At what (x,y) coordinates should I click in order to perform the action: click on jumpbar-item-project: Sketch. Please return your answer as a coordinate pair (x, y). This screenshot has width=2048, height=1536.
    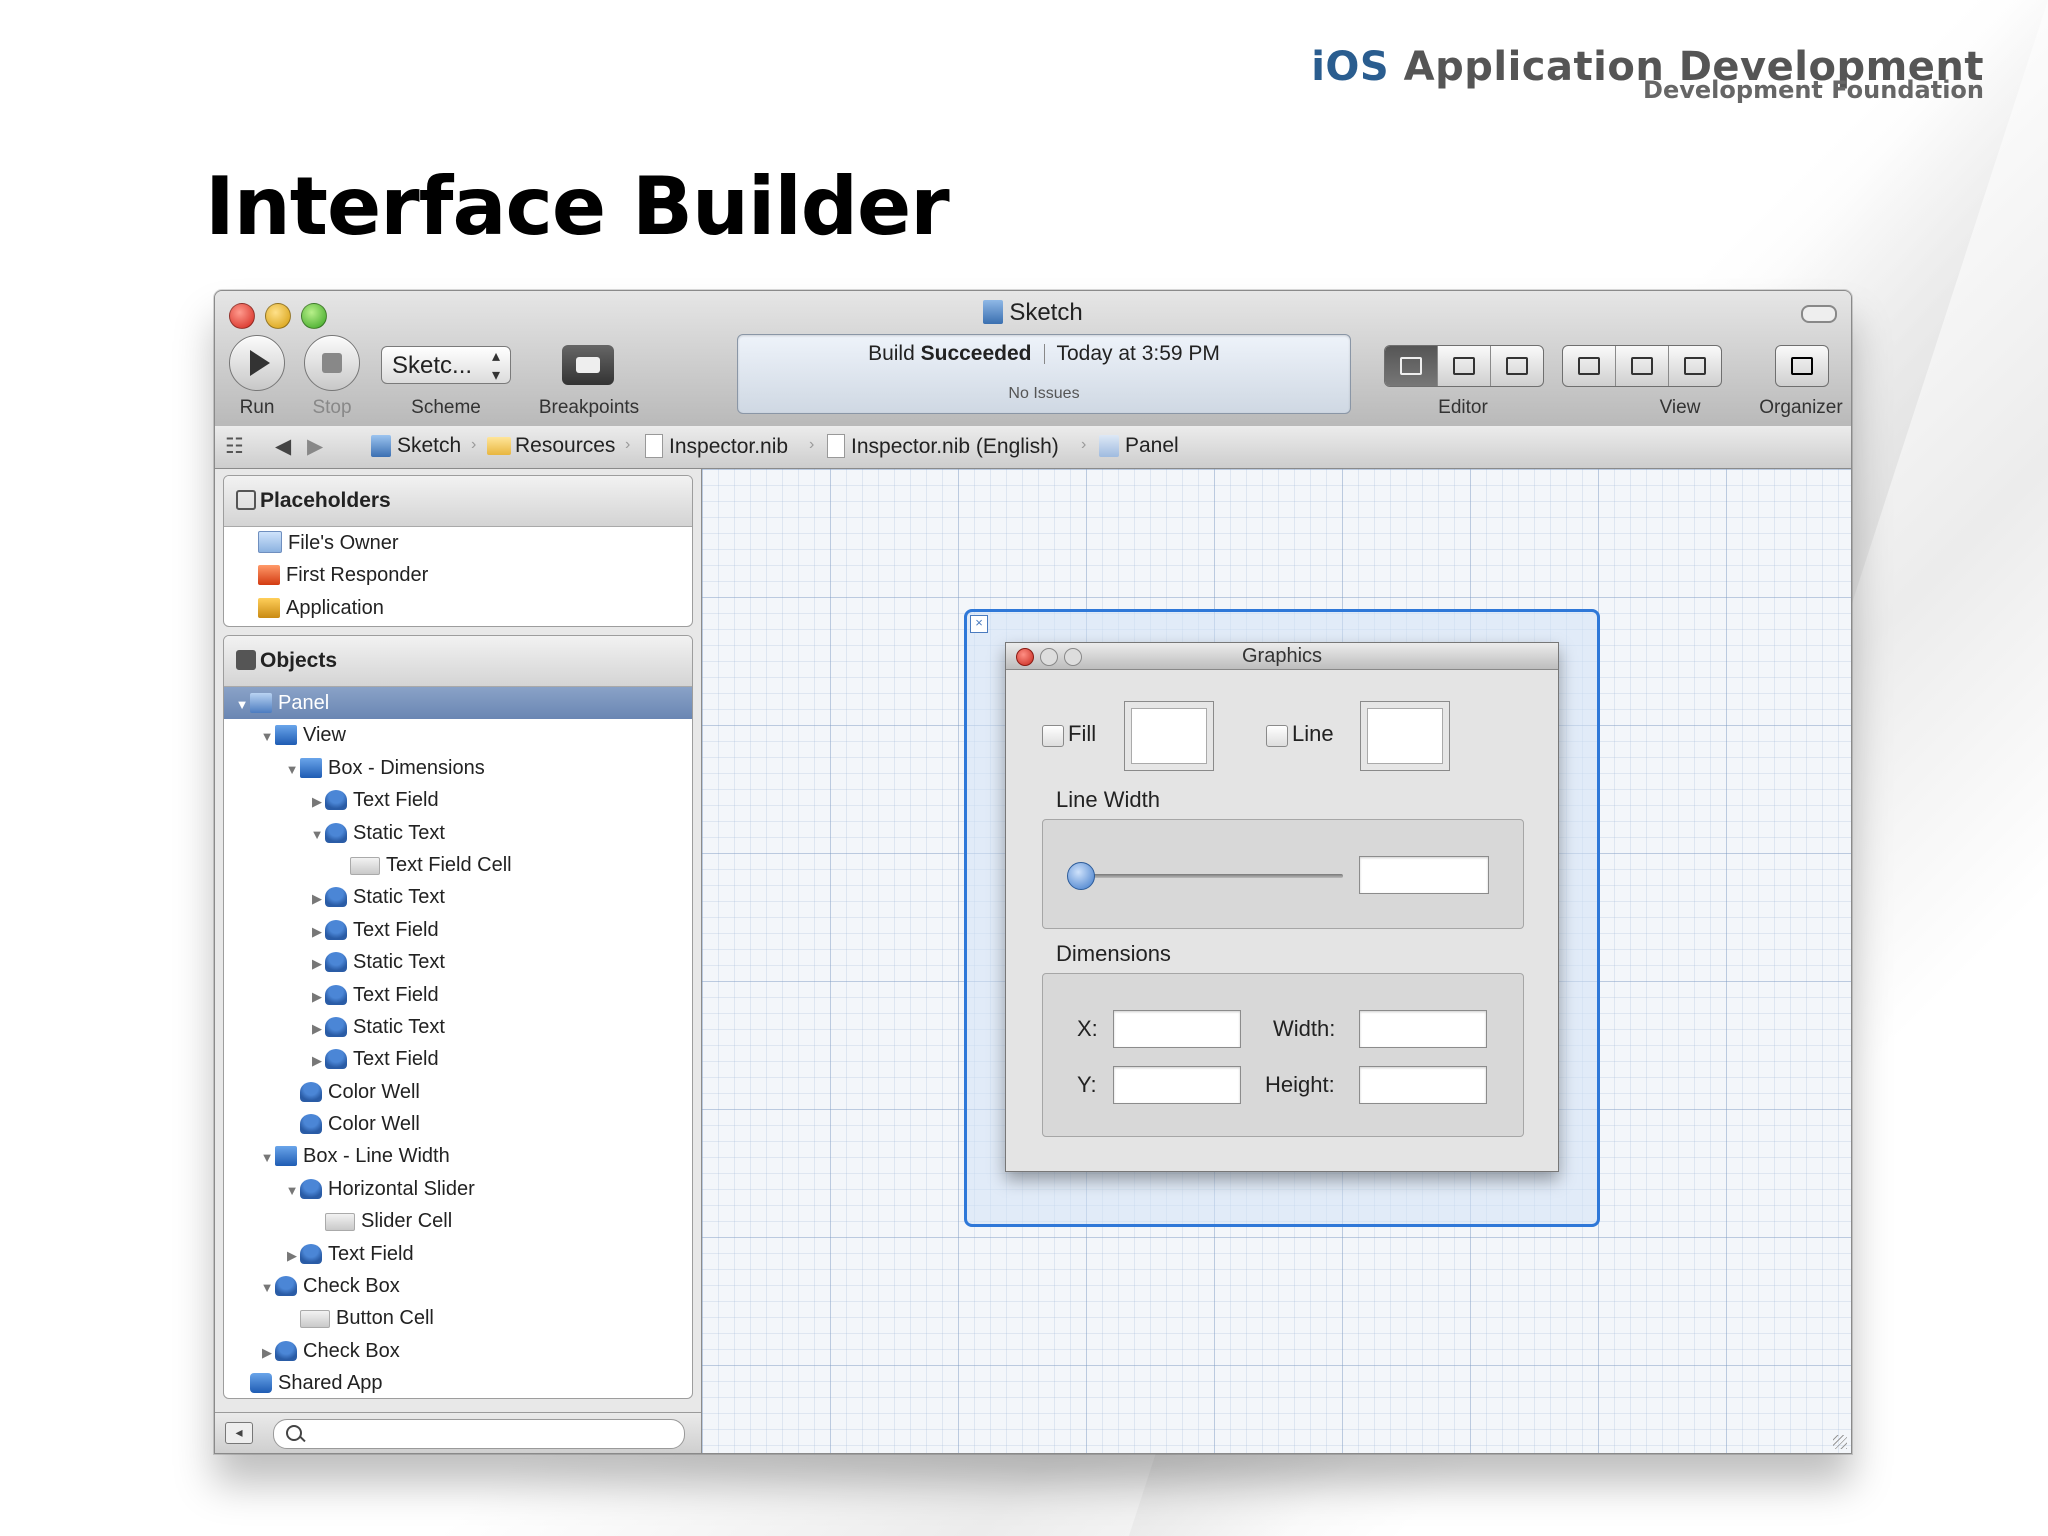
    Looking at the image, I should click on (416, 446).